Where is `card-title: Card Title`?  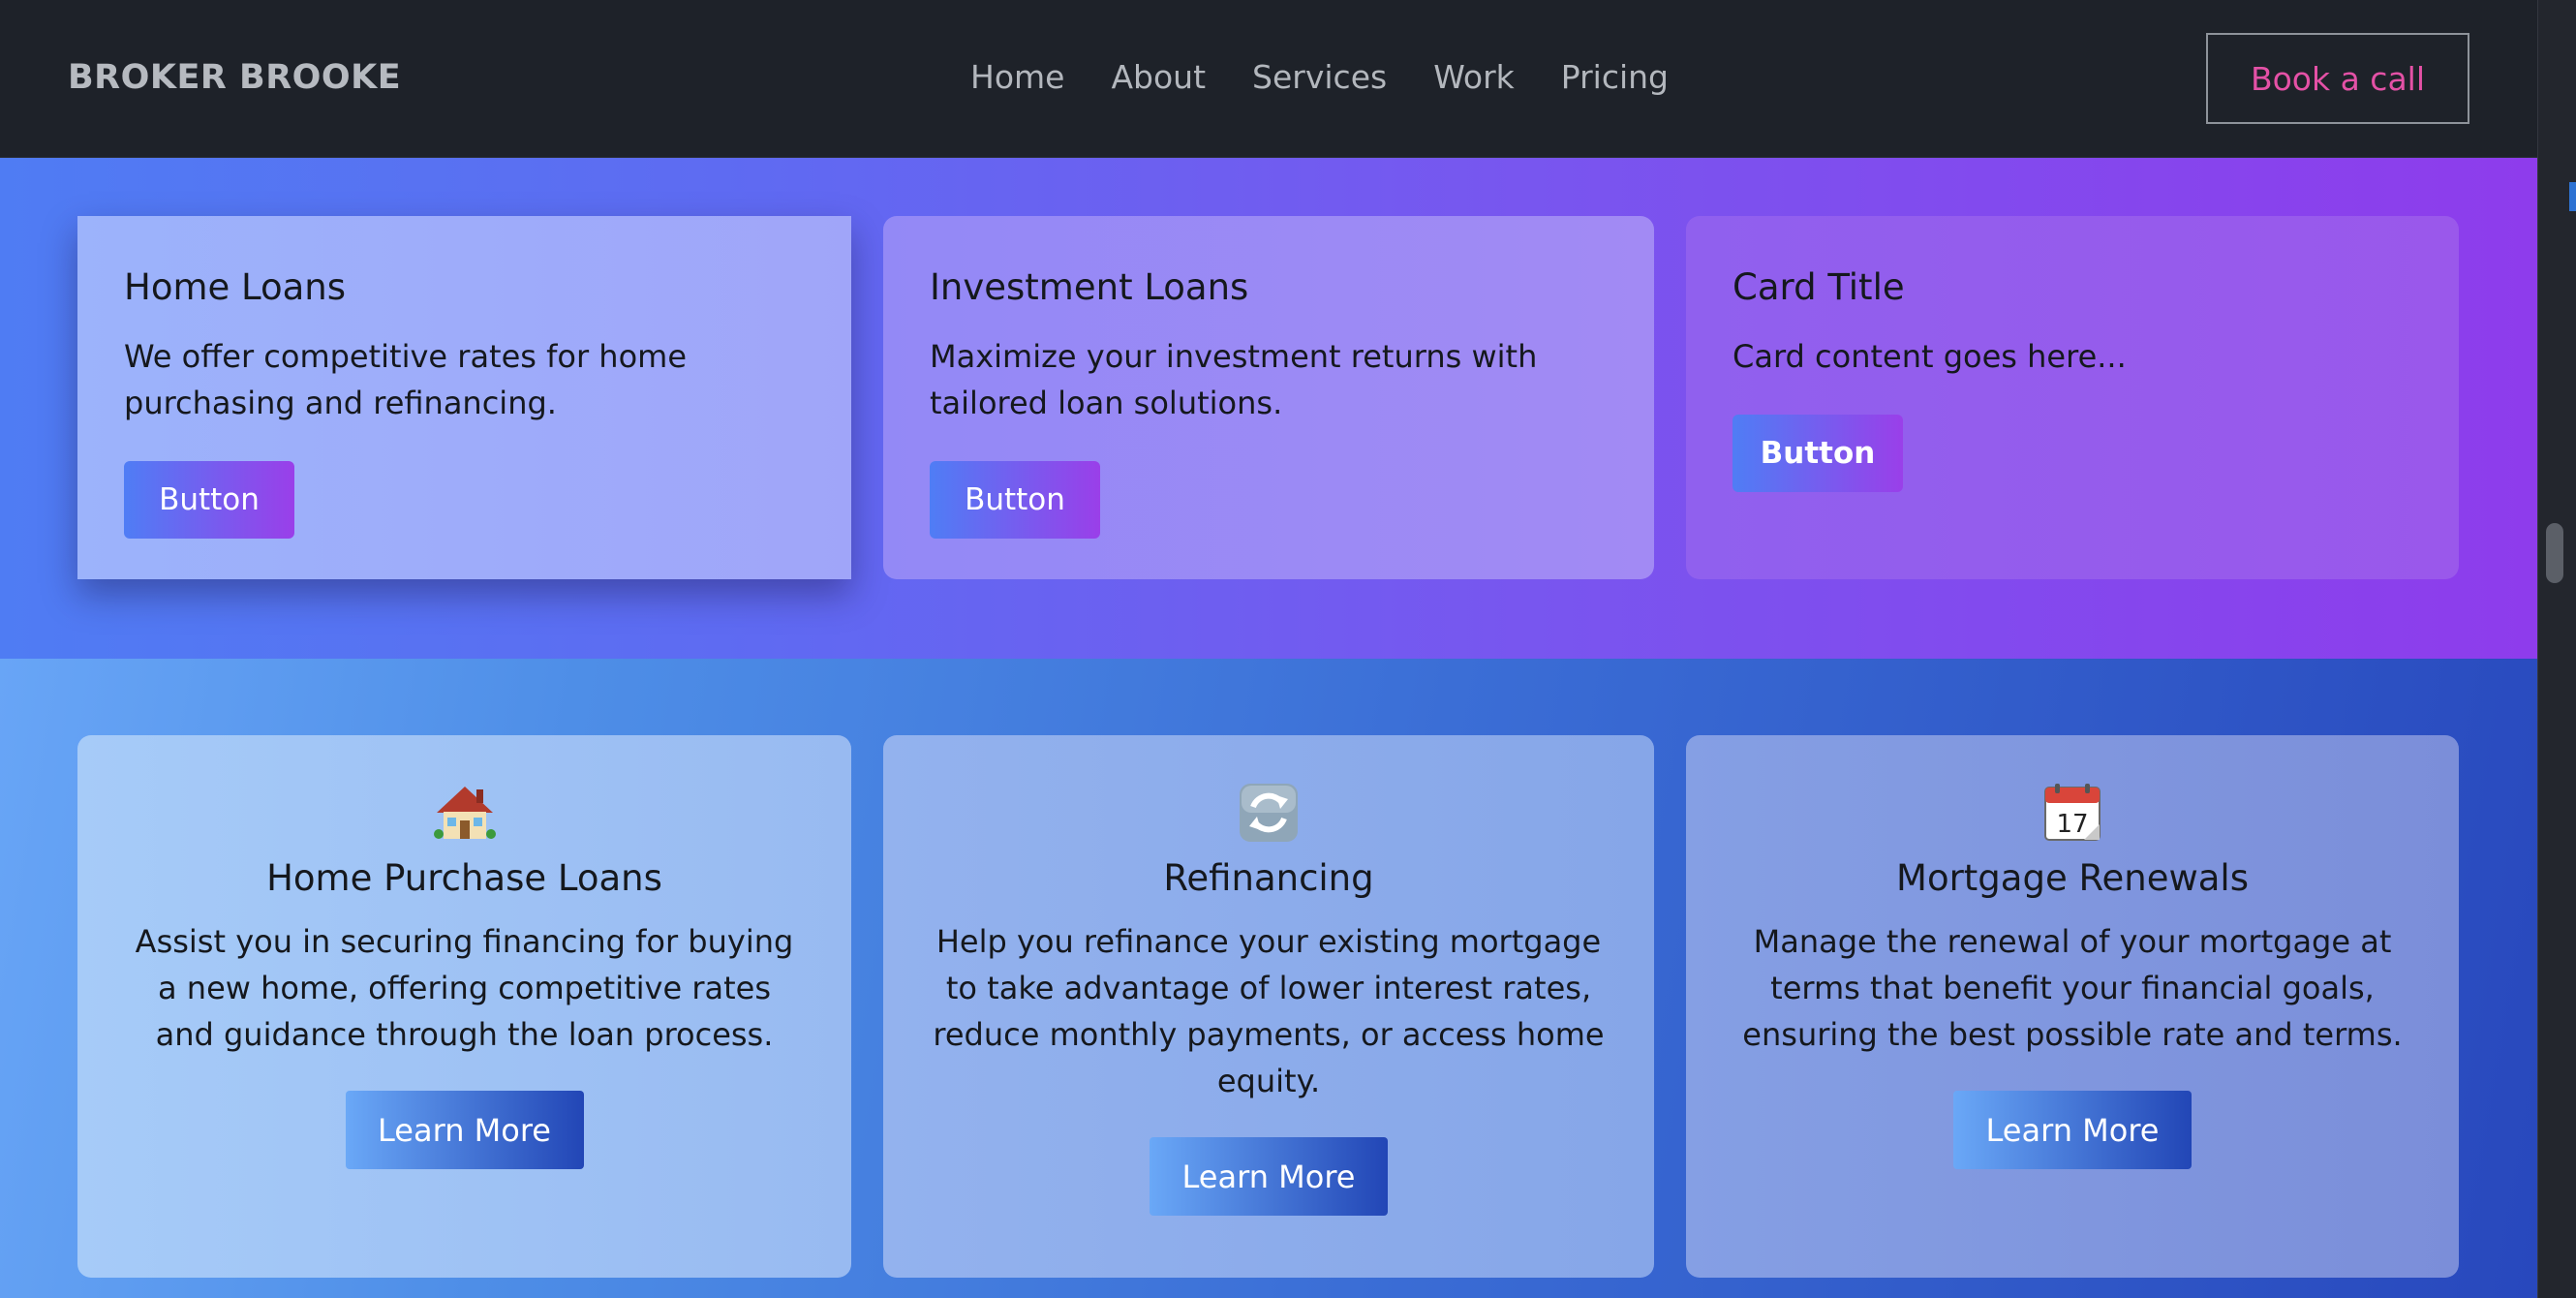 card-title: Card Title is located at coordinates (1819, 287).